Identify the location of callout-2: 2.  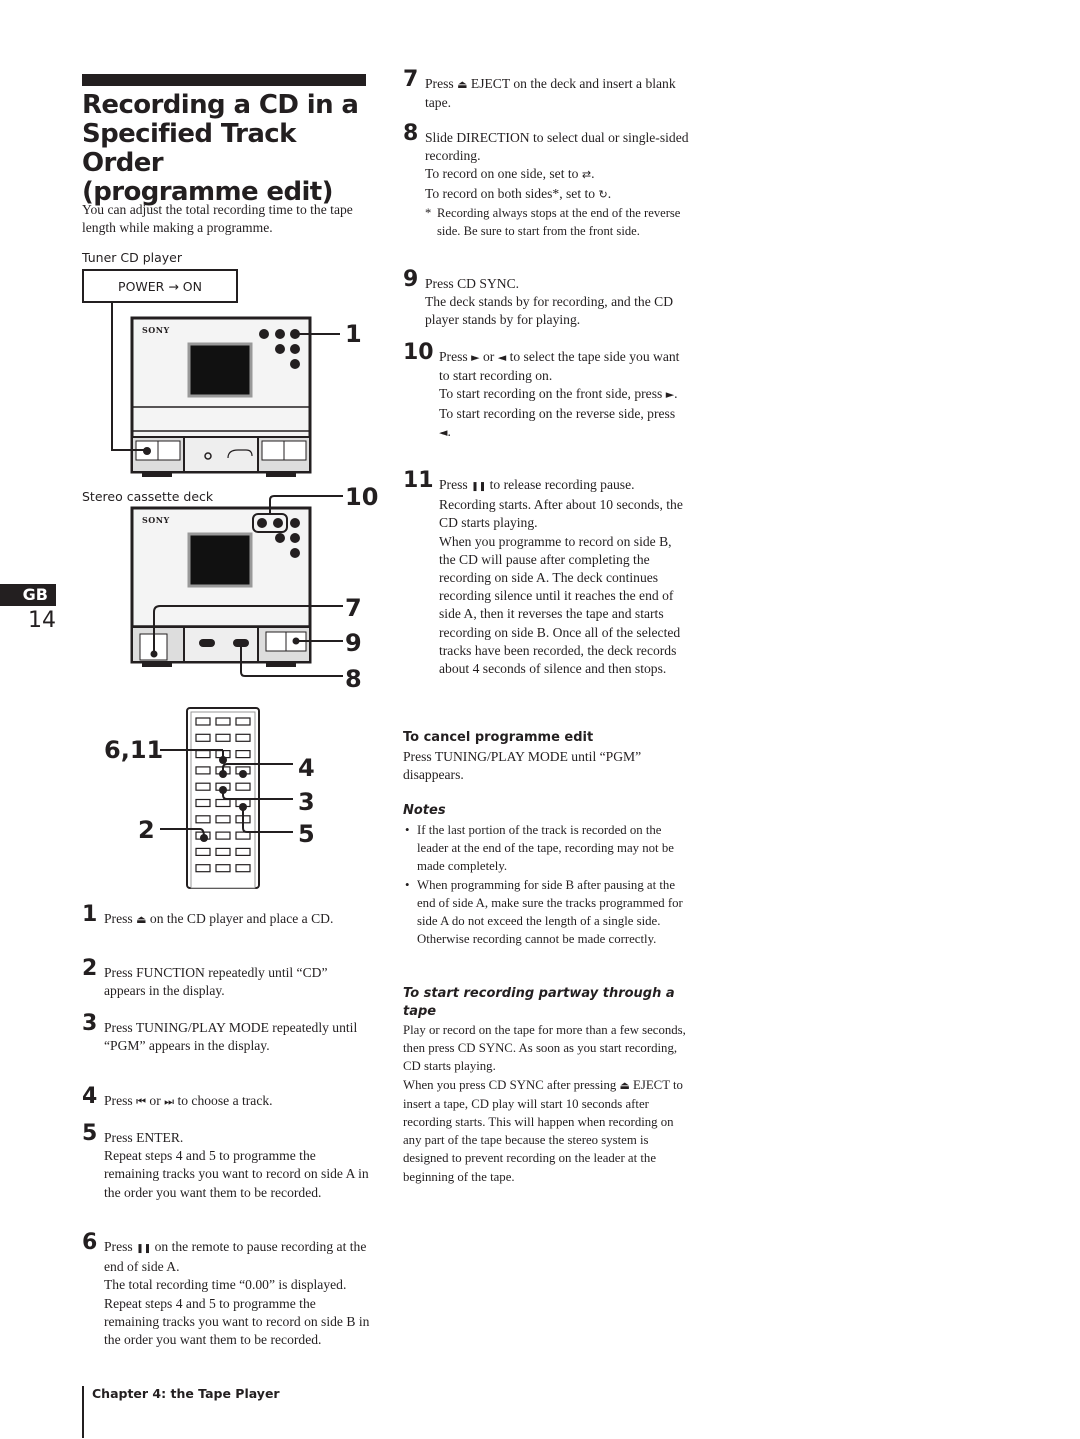
(146, 830).